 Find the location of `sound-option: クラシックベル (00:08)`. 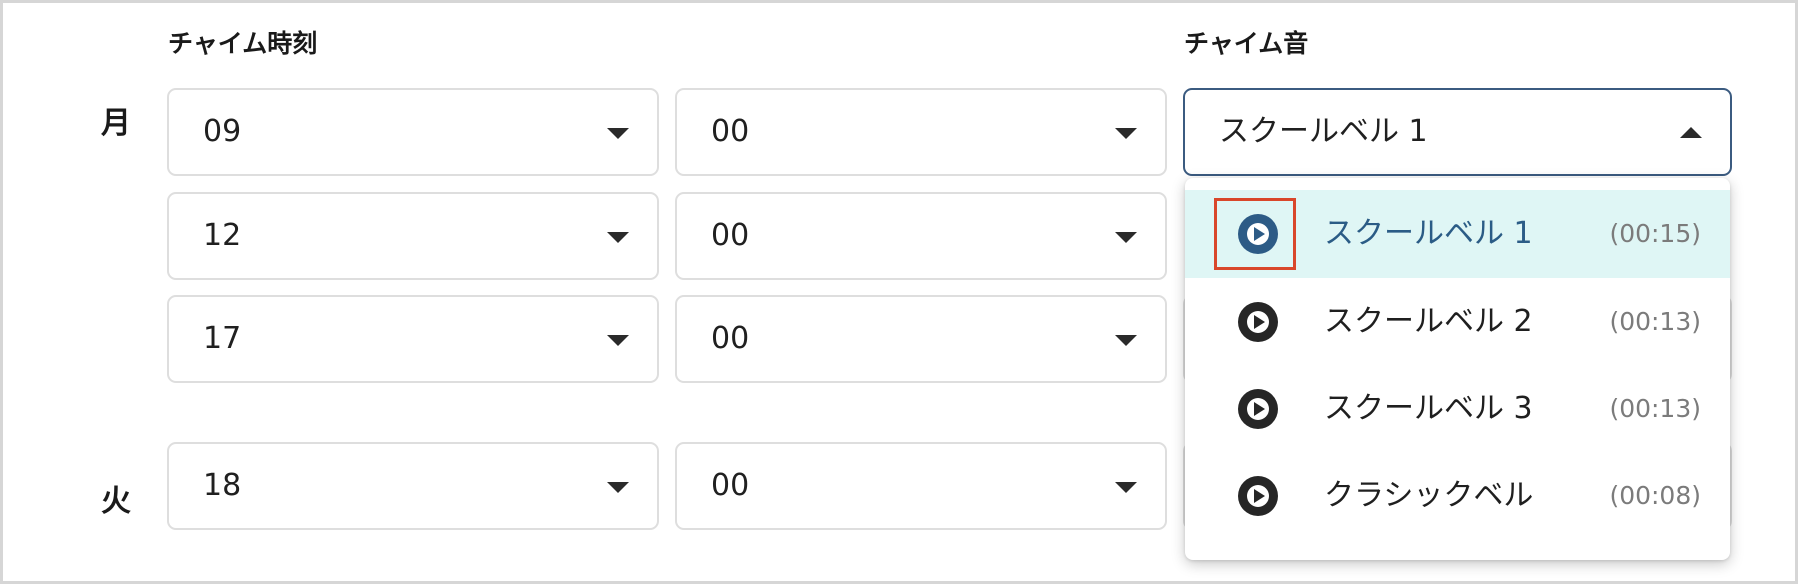

sound-option: クラシックベル (00:08) is located at coordinates (1457, 496).